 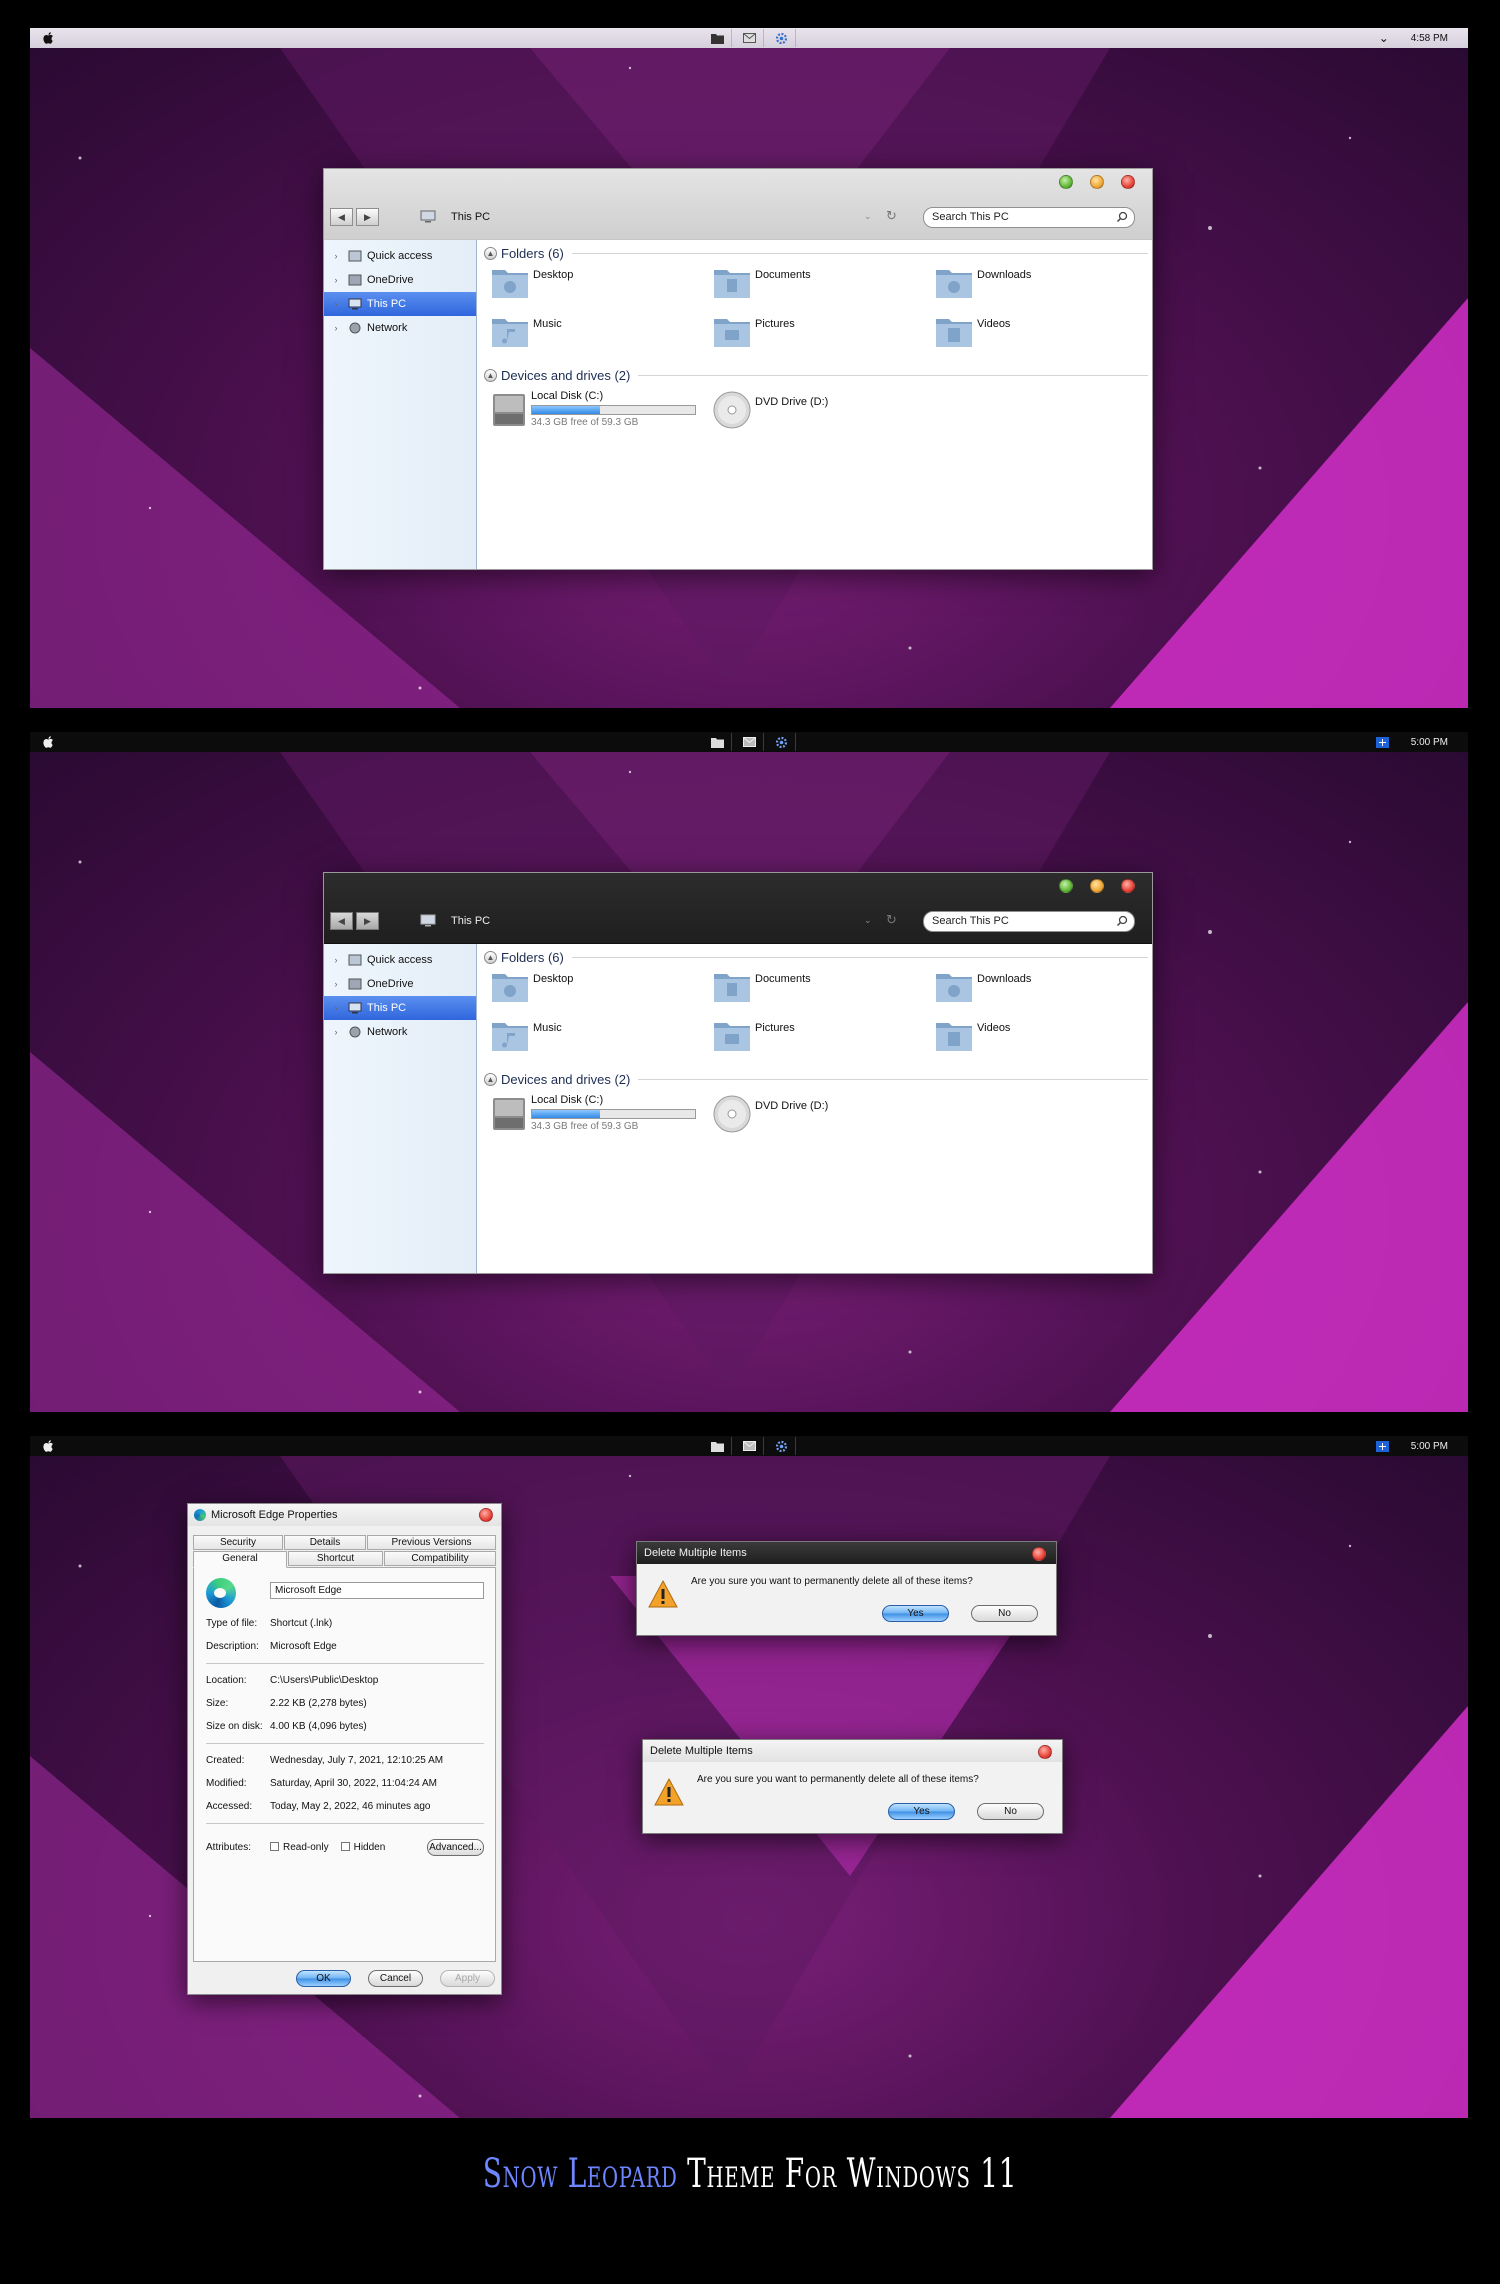 What do you see at coordinates (323, 1978) in the screenshot?
I see `ok-button: OK` at bounding box center [323, 1978].